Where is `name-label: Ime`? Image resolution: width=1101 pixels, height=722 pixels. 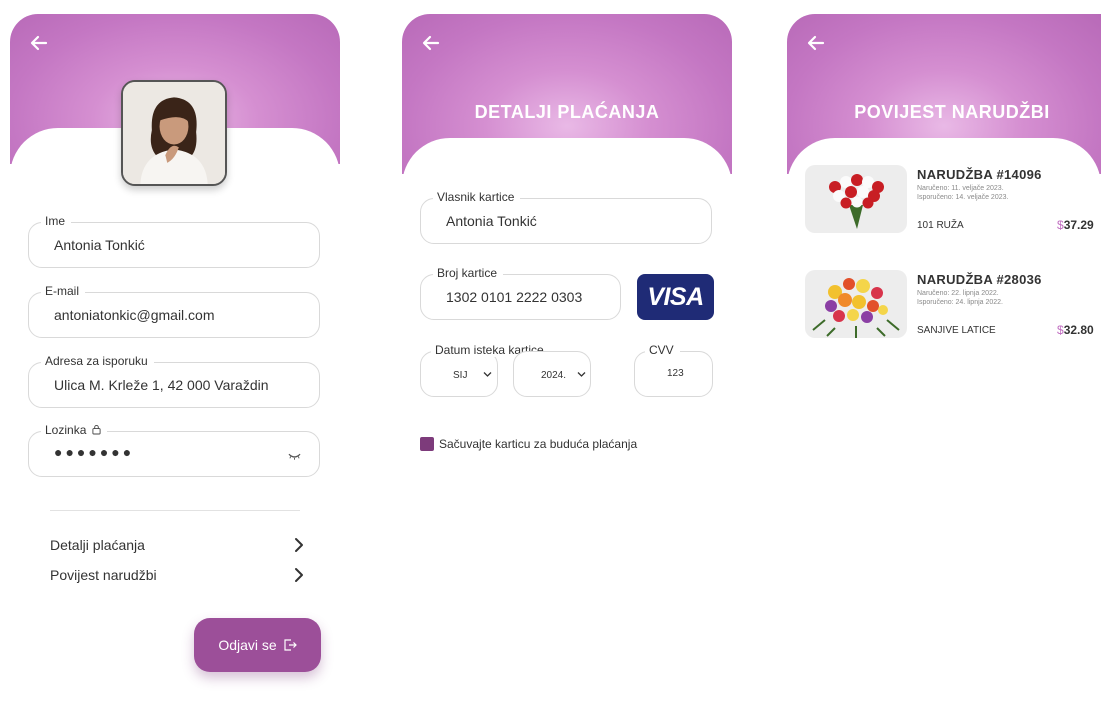
name-label: Ime is located at coordinates (56, 221).